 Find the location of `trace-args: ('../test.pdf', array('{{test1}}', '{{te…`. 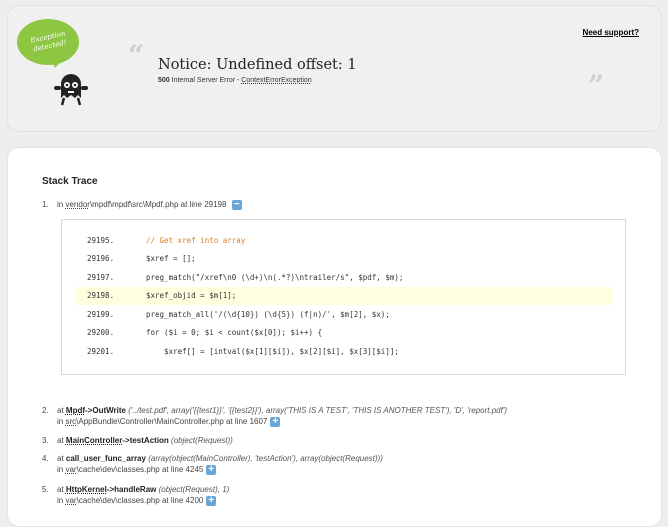

trace-args: ('../test.pdf', array('{{test1}}', '{{te… is located at coordinates (318, 410).